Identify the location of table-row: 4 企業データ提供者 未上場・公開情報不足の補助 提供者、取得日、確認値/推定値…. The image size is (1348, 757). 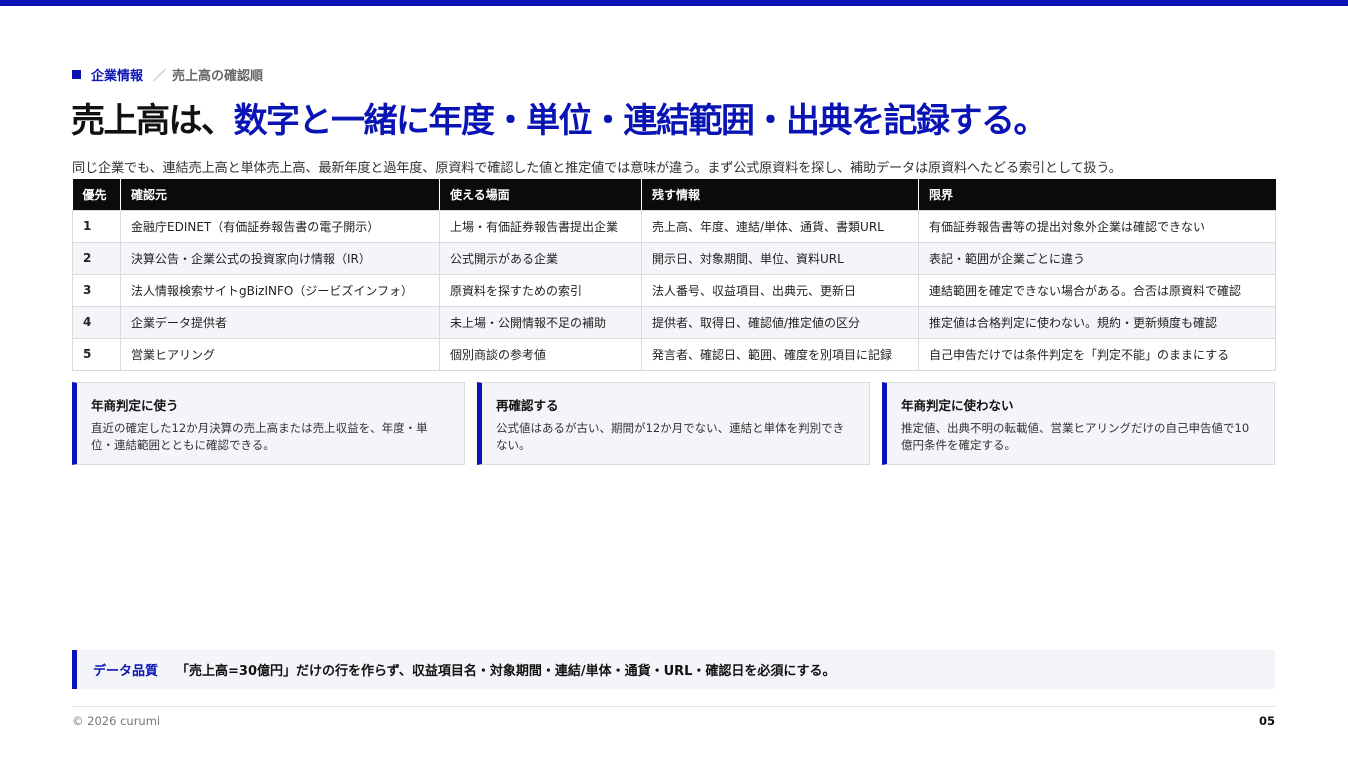
(674, 322).